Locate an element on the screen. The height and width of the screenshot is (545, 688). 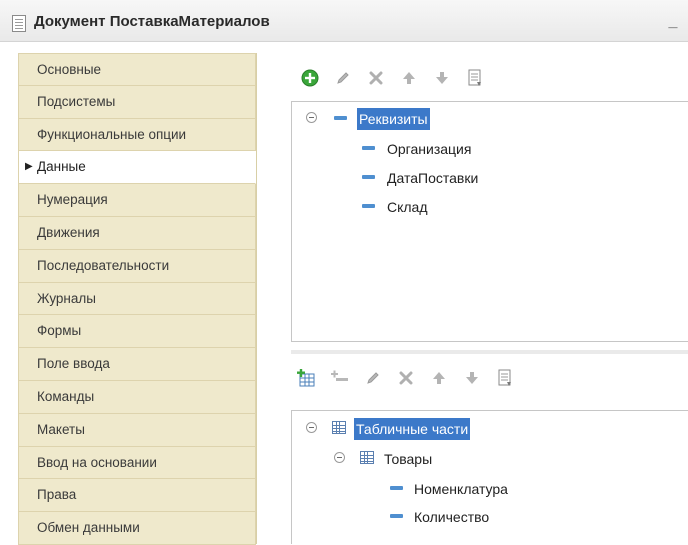
document-icon is located at coordinates (19, 23).